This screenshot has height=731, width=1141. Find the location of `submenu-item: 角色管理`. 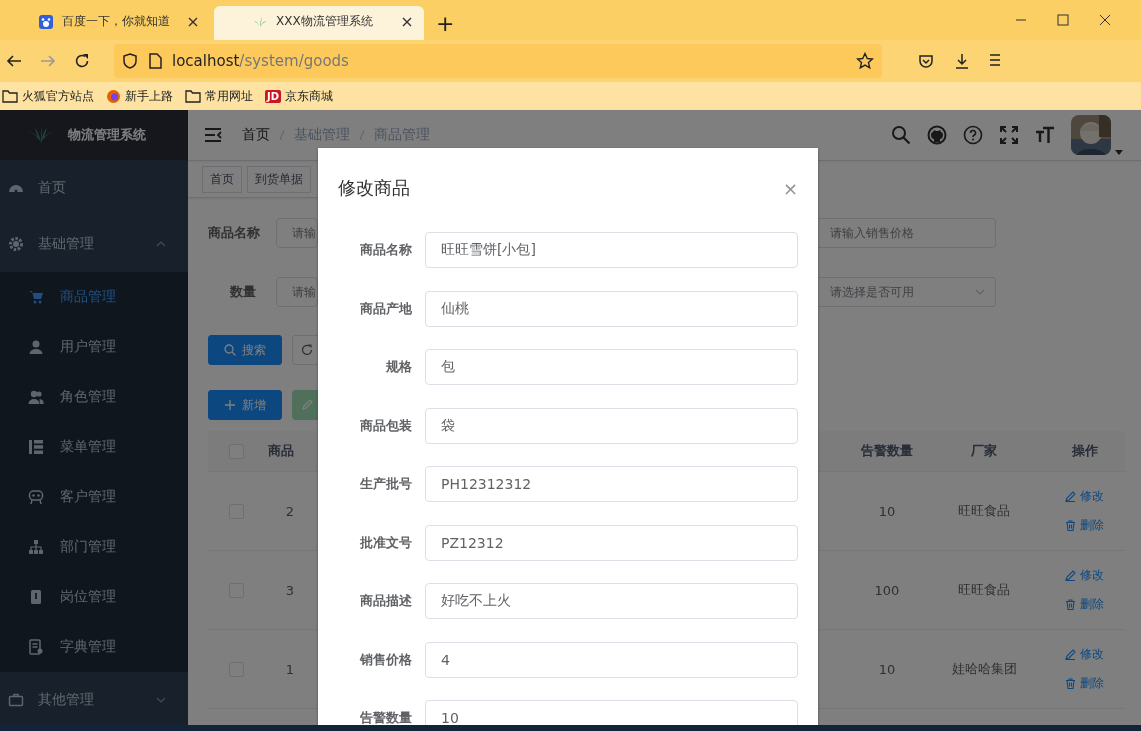

submenu-item: 角色管理 is located at coordinates (94, 397).